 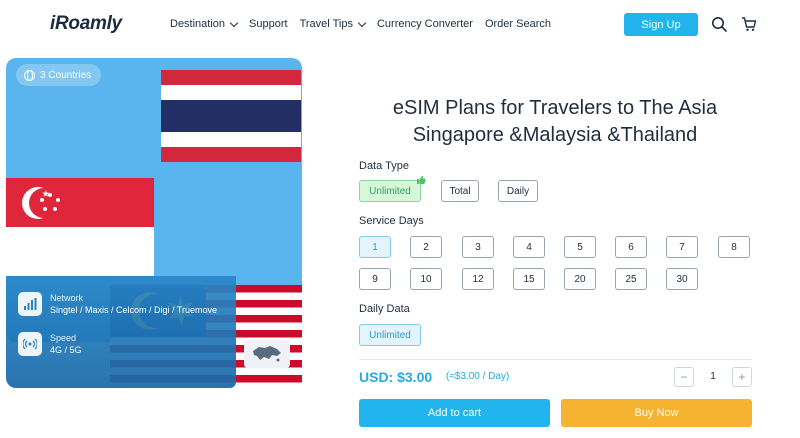 I want to click on speed-info: Speed 4G / 5G, so click(x=50, y=344).